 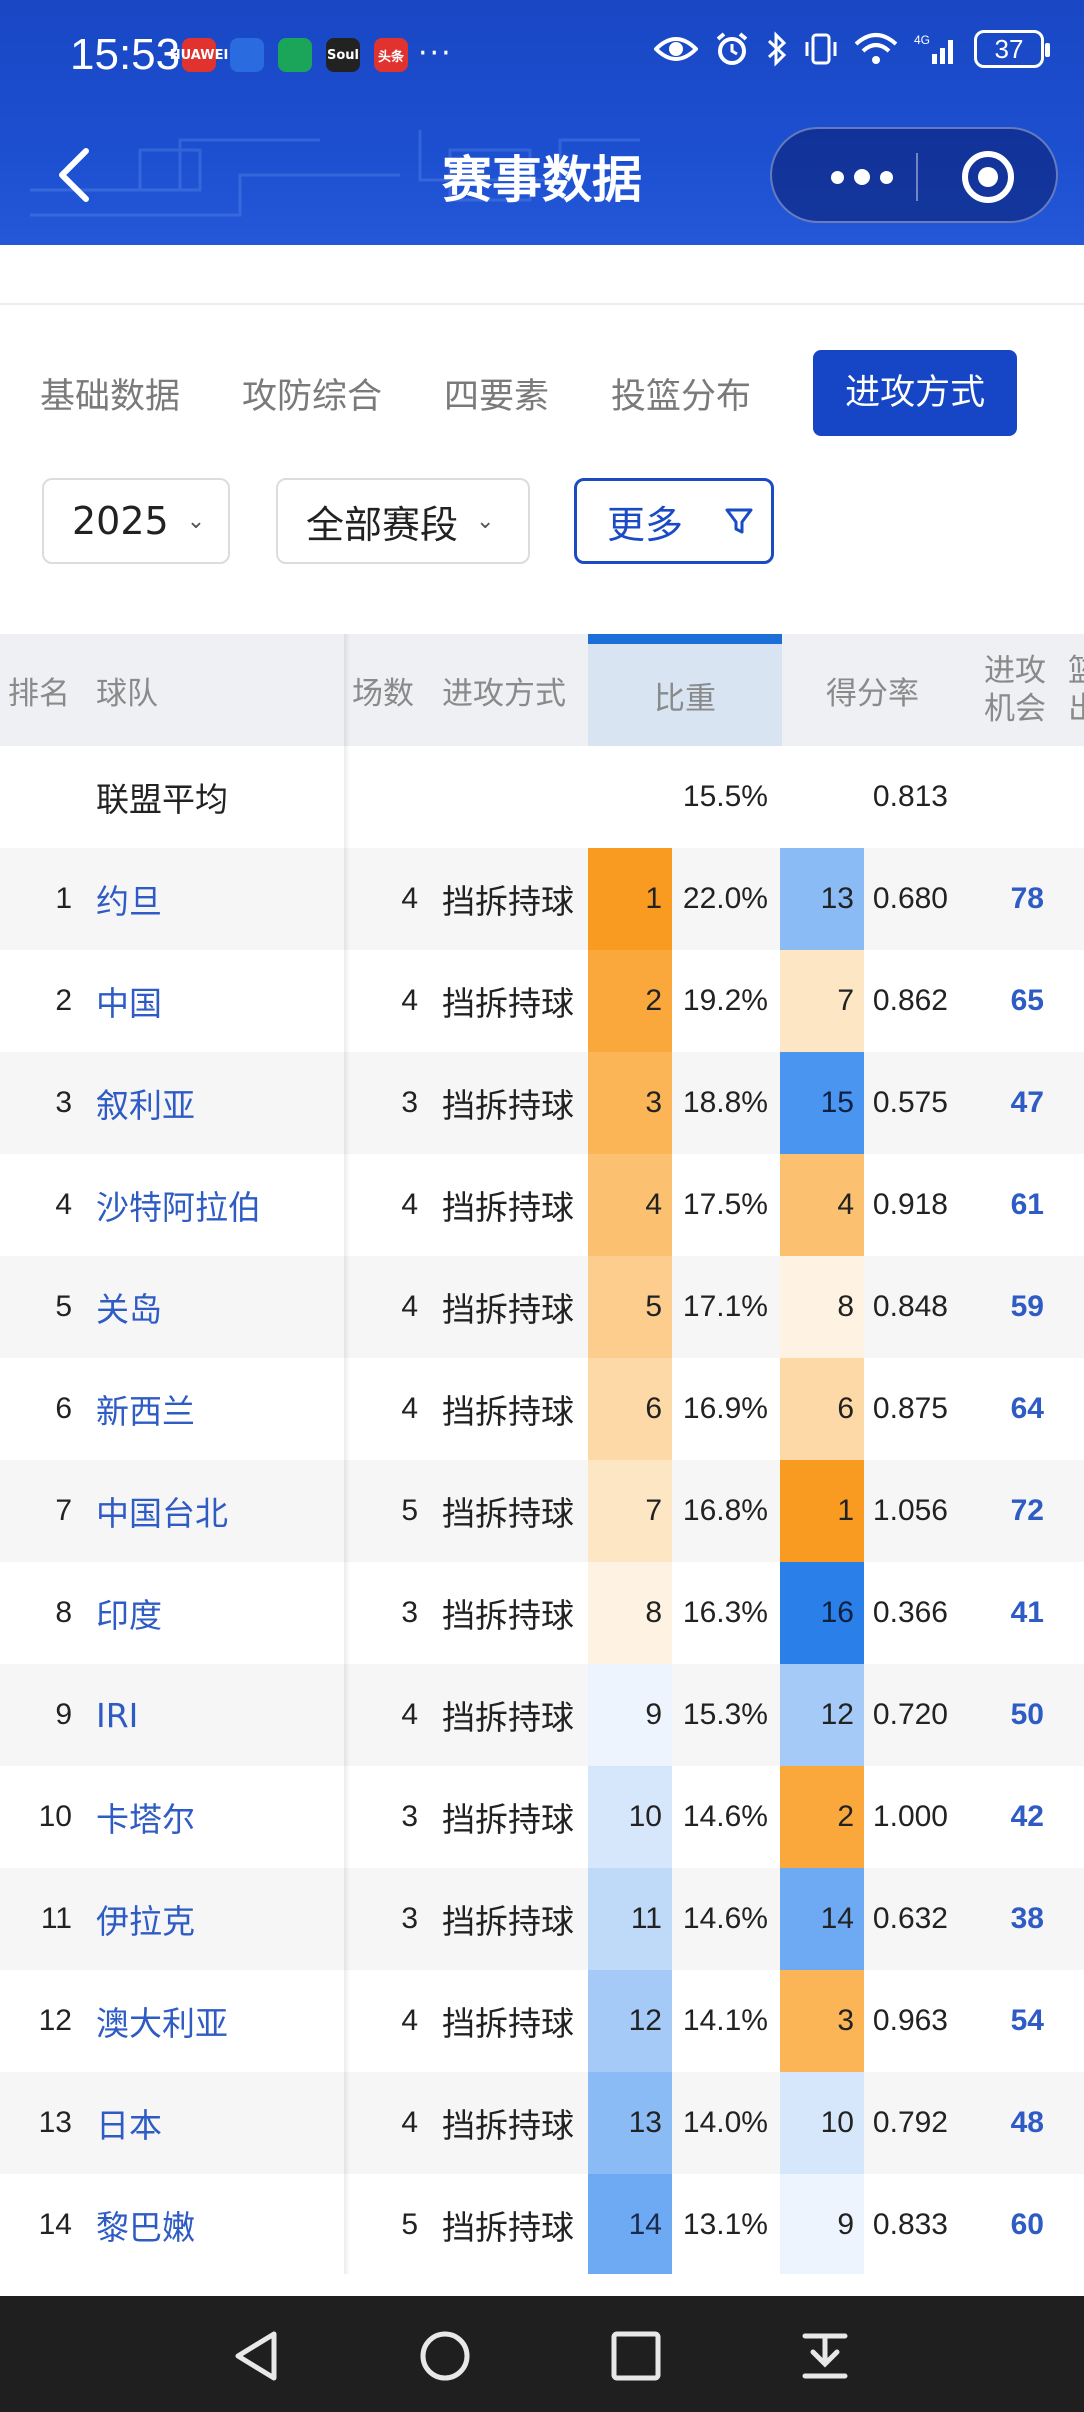 I want to click on header-chances: 进攻 机会, so click(x=1015, y=690).